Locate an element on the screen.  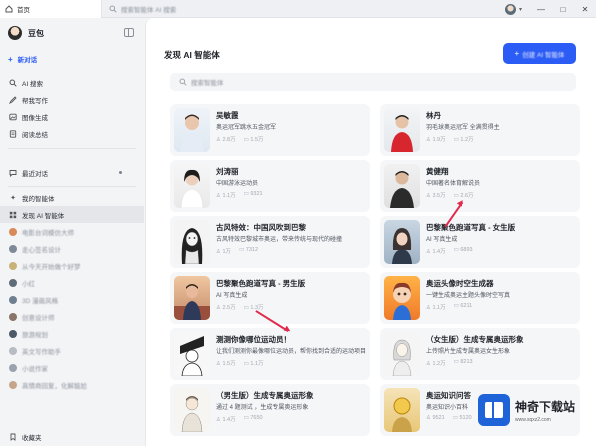
agent-search-input: 搜索智能体 is located at coordinates (373, 82).